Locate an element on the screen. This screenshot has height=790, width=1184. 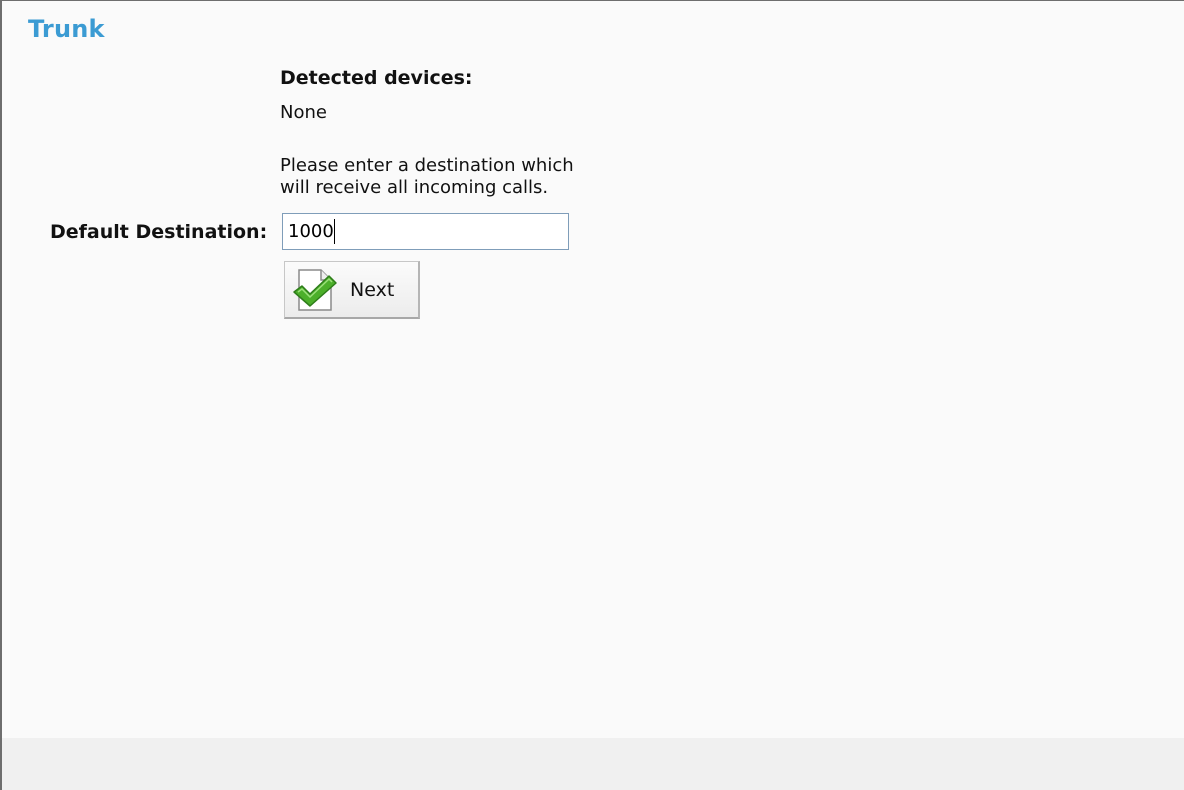
checkmark-document-icon is located at coordinates (315, 290).